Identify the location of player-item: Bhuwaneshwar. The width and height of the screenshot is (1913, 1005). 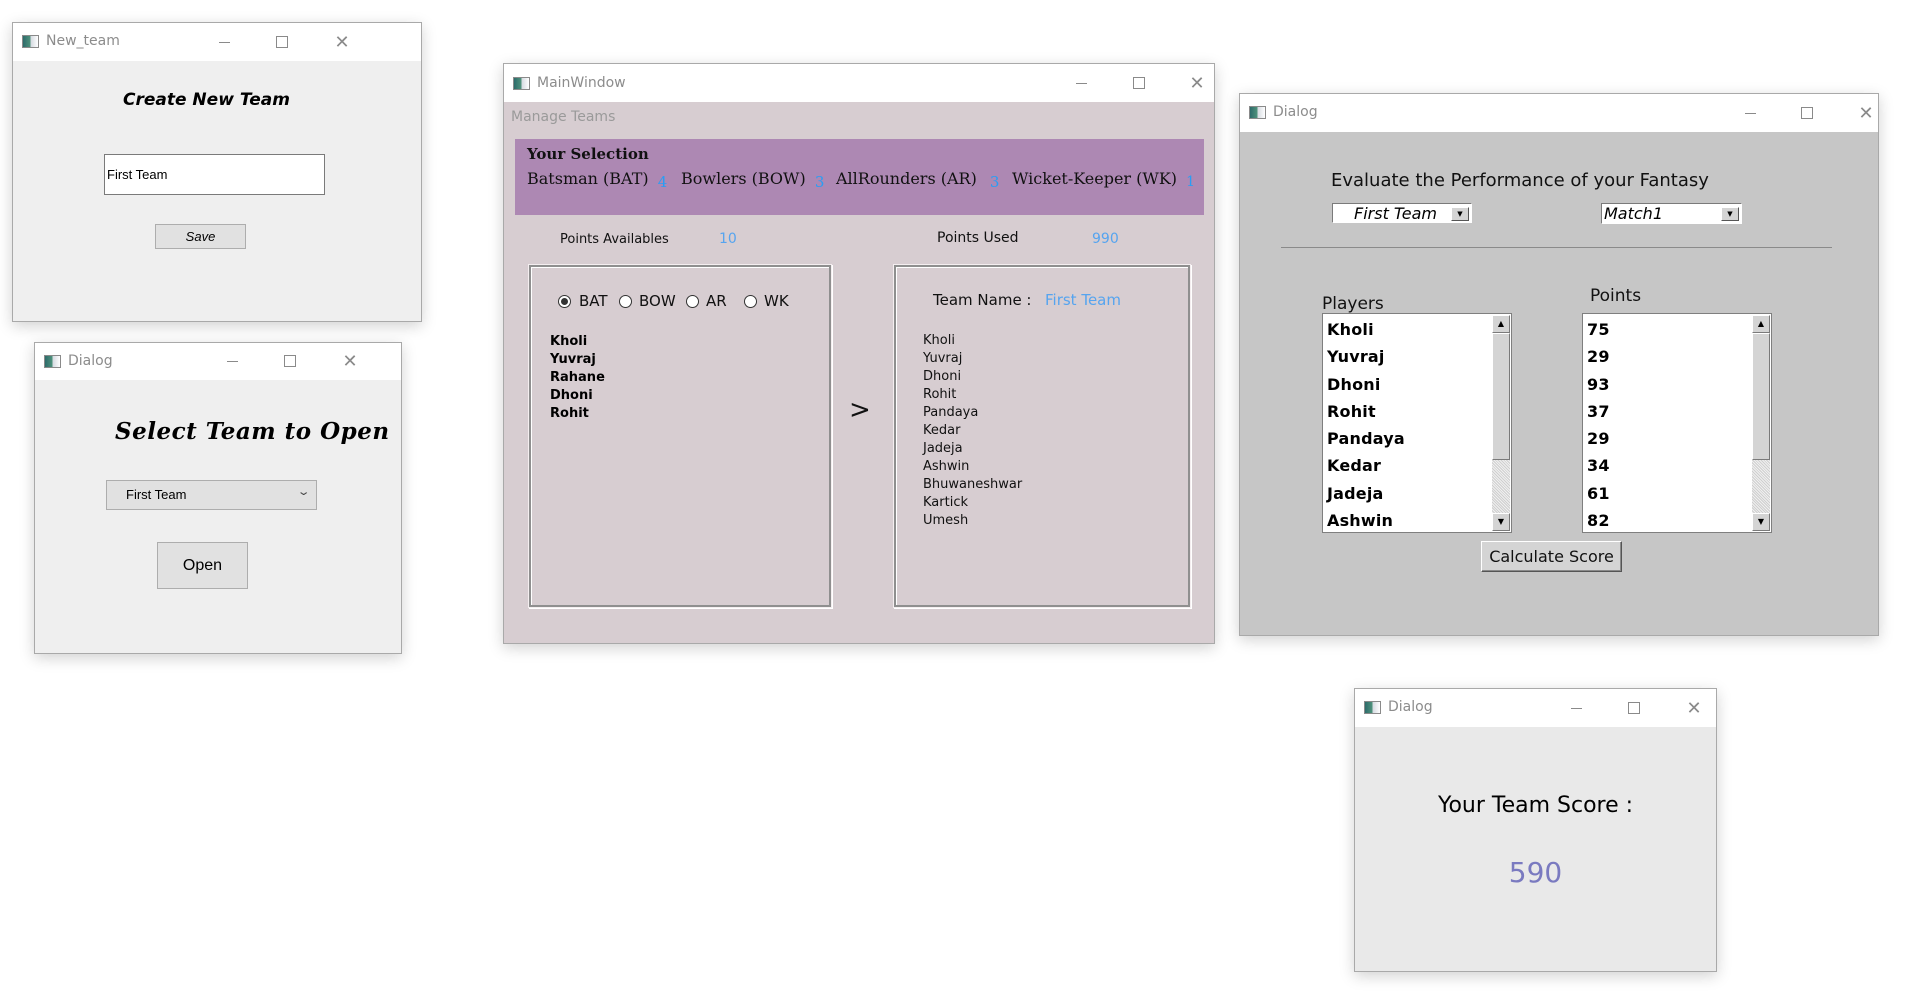
(972, 486).